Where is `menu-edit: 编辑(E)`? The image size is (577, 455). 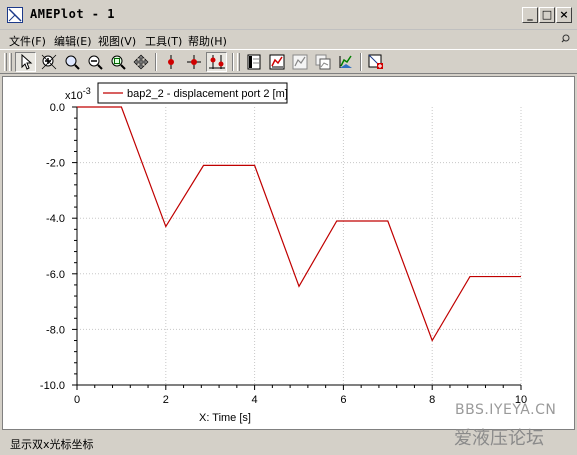 menu-edit: 编辑(E) is located at coordinates (73, 41).